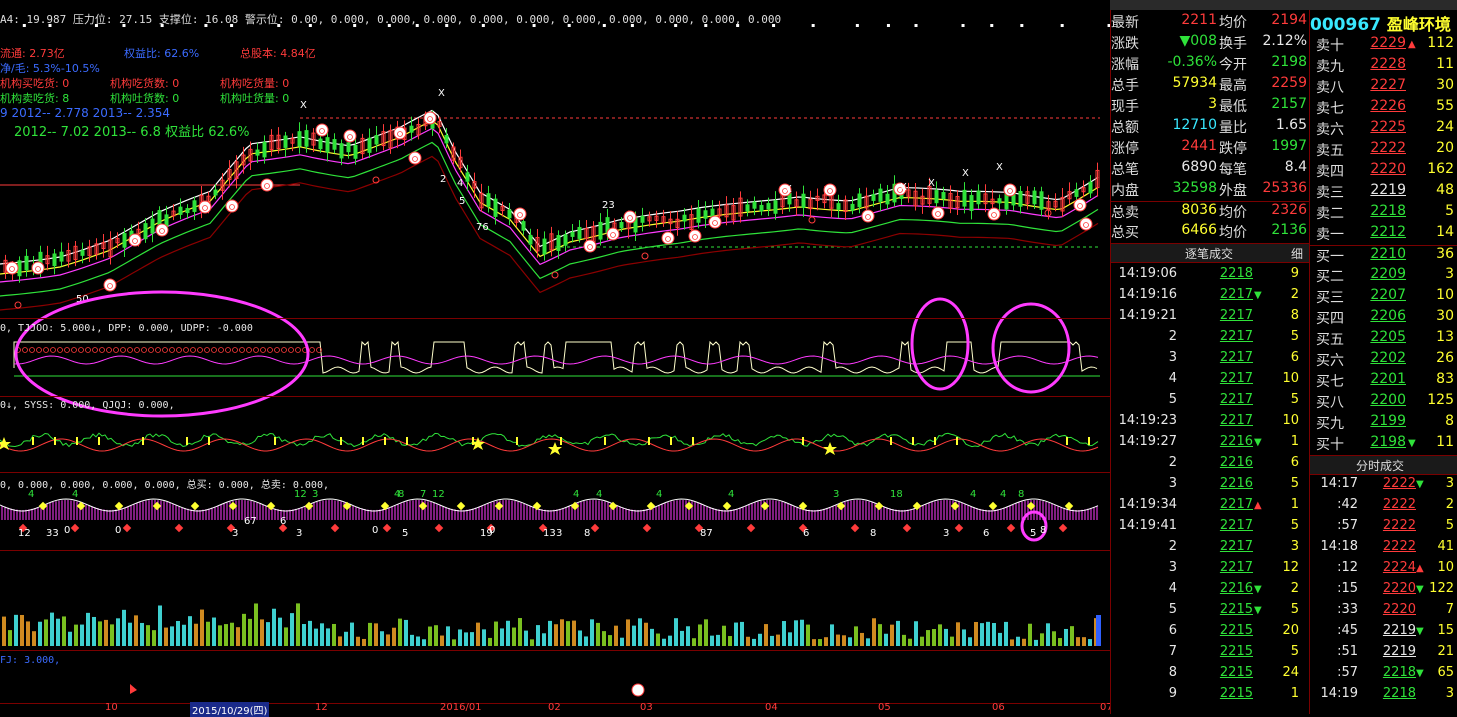  I want to click on tick-time: 14:19:16, so click(1147, 294).